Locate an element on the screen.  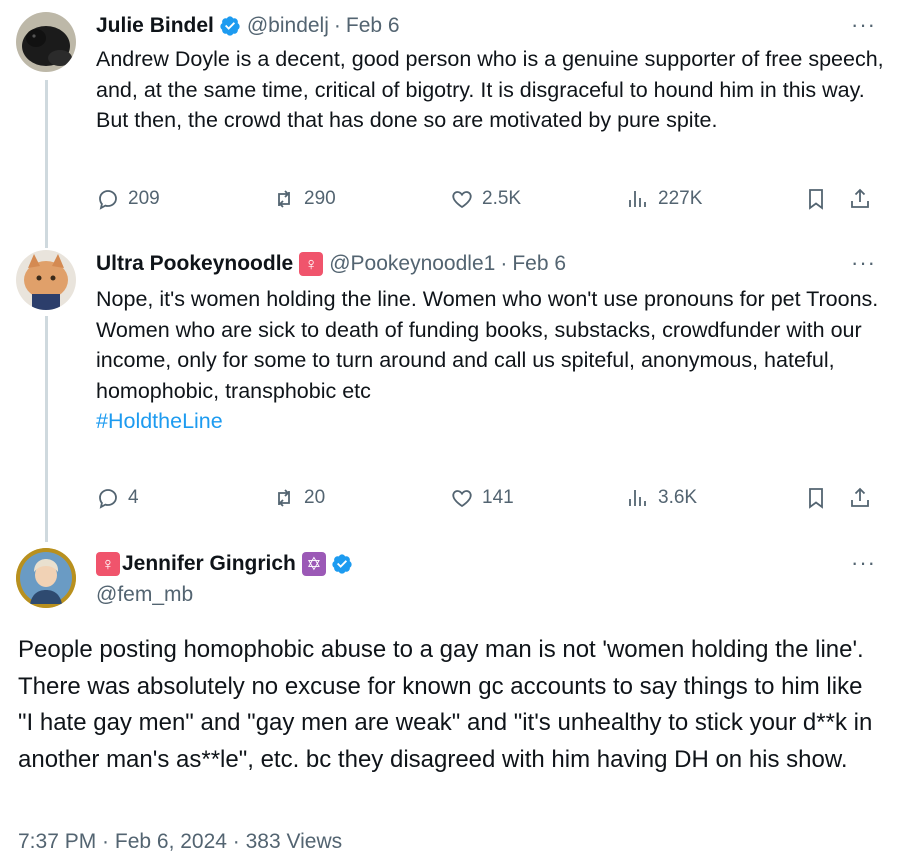
like-count: 2.5K is located at coordinates (502, 198).